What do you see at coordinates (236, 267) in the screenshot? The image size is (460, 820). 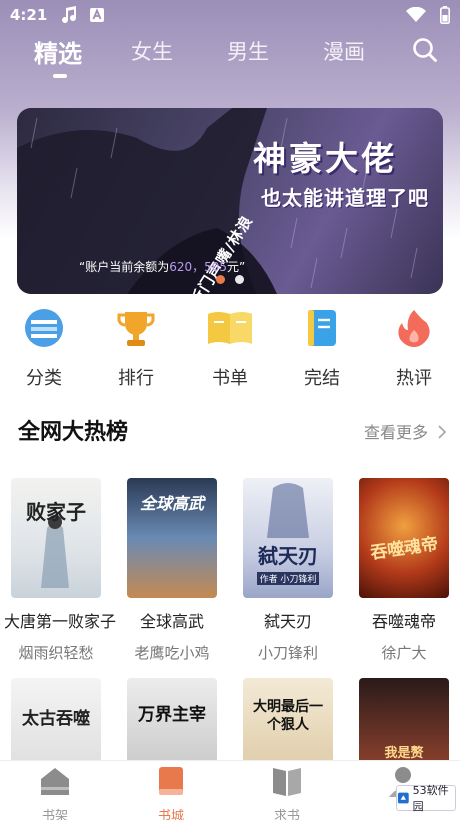 I see `quote-suffix: 元”` at bounding box center [236, 267].